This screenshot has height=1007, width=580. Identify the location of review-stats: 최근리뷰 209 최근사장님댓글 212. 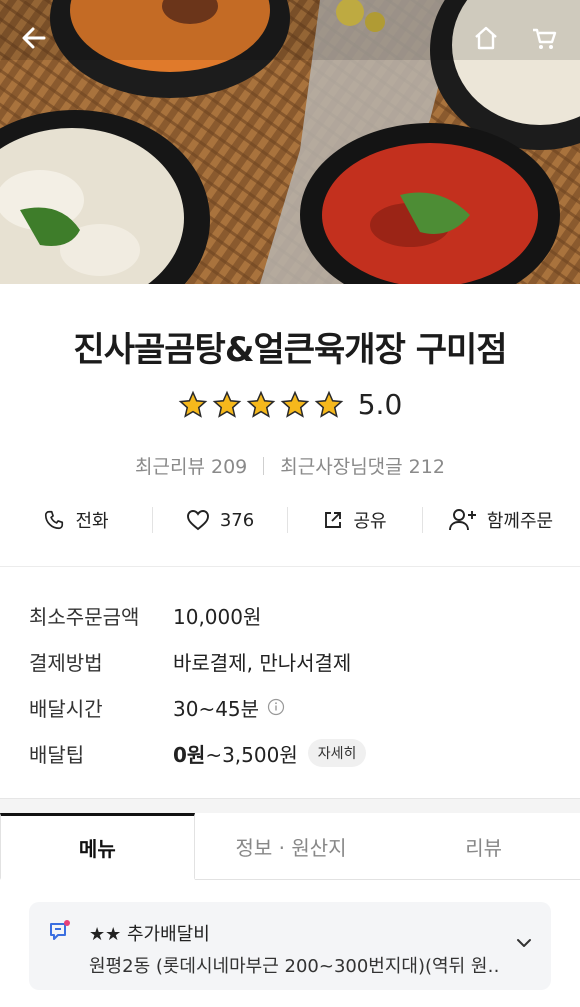
(290, 465).